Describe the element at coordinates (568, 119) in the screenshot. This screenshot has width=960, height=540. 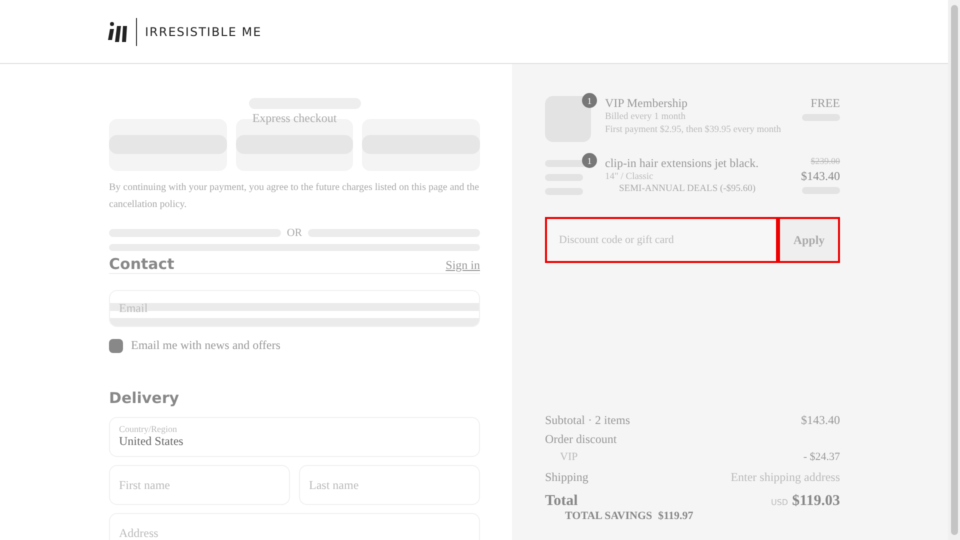
I see `product-thumbnail` at that location.